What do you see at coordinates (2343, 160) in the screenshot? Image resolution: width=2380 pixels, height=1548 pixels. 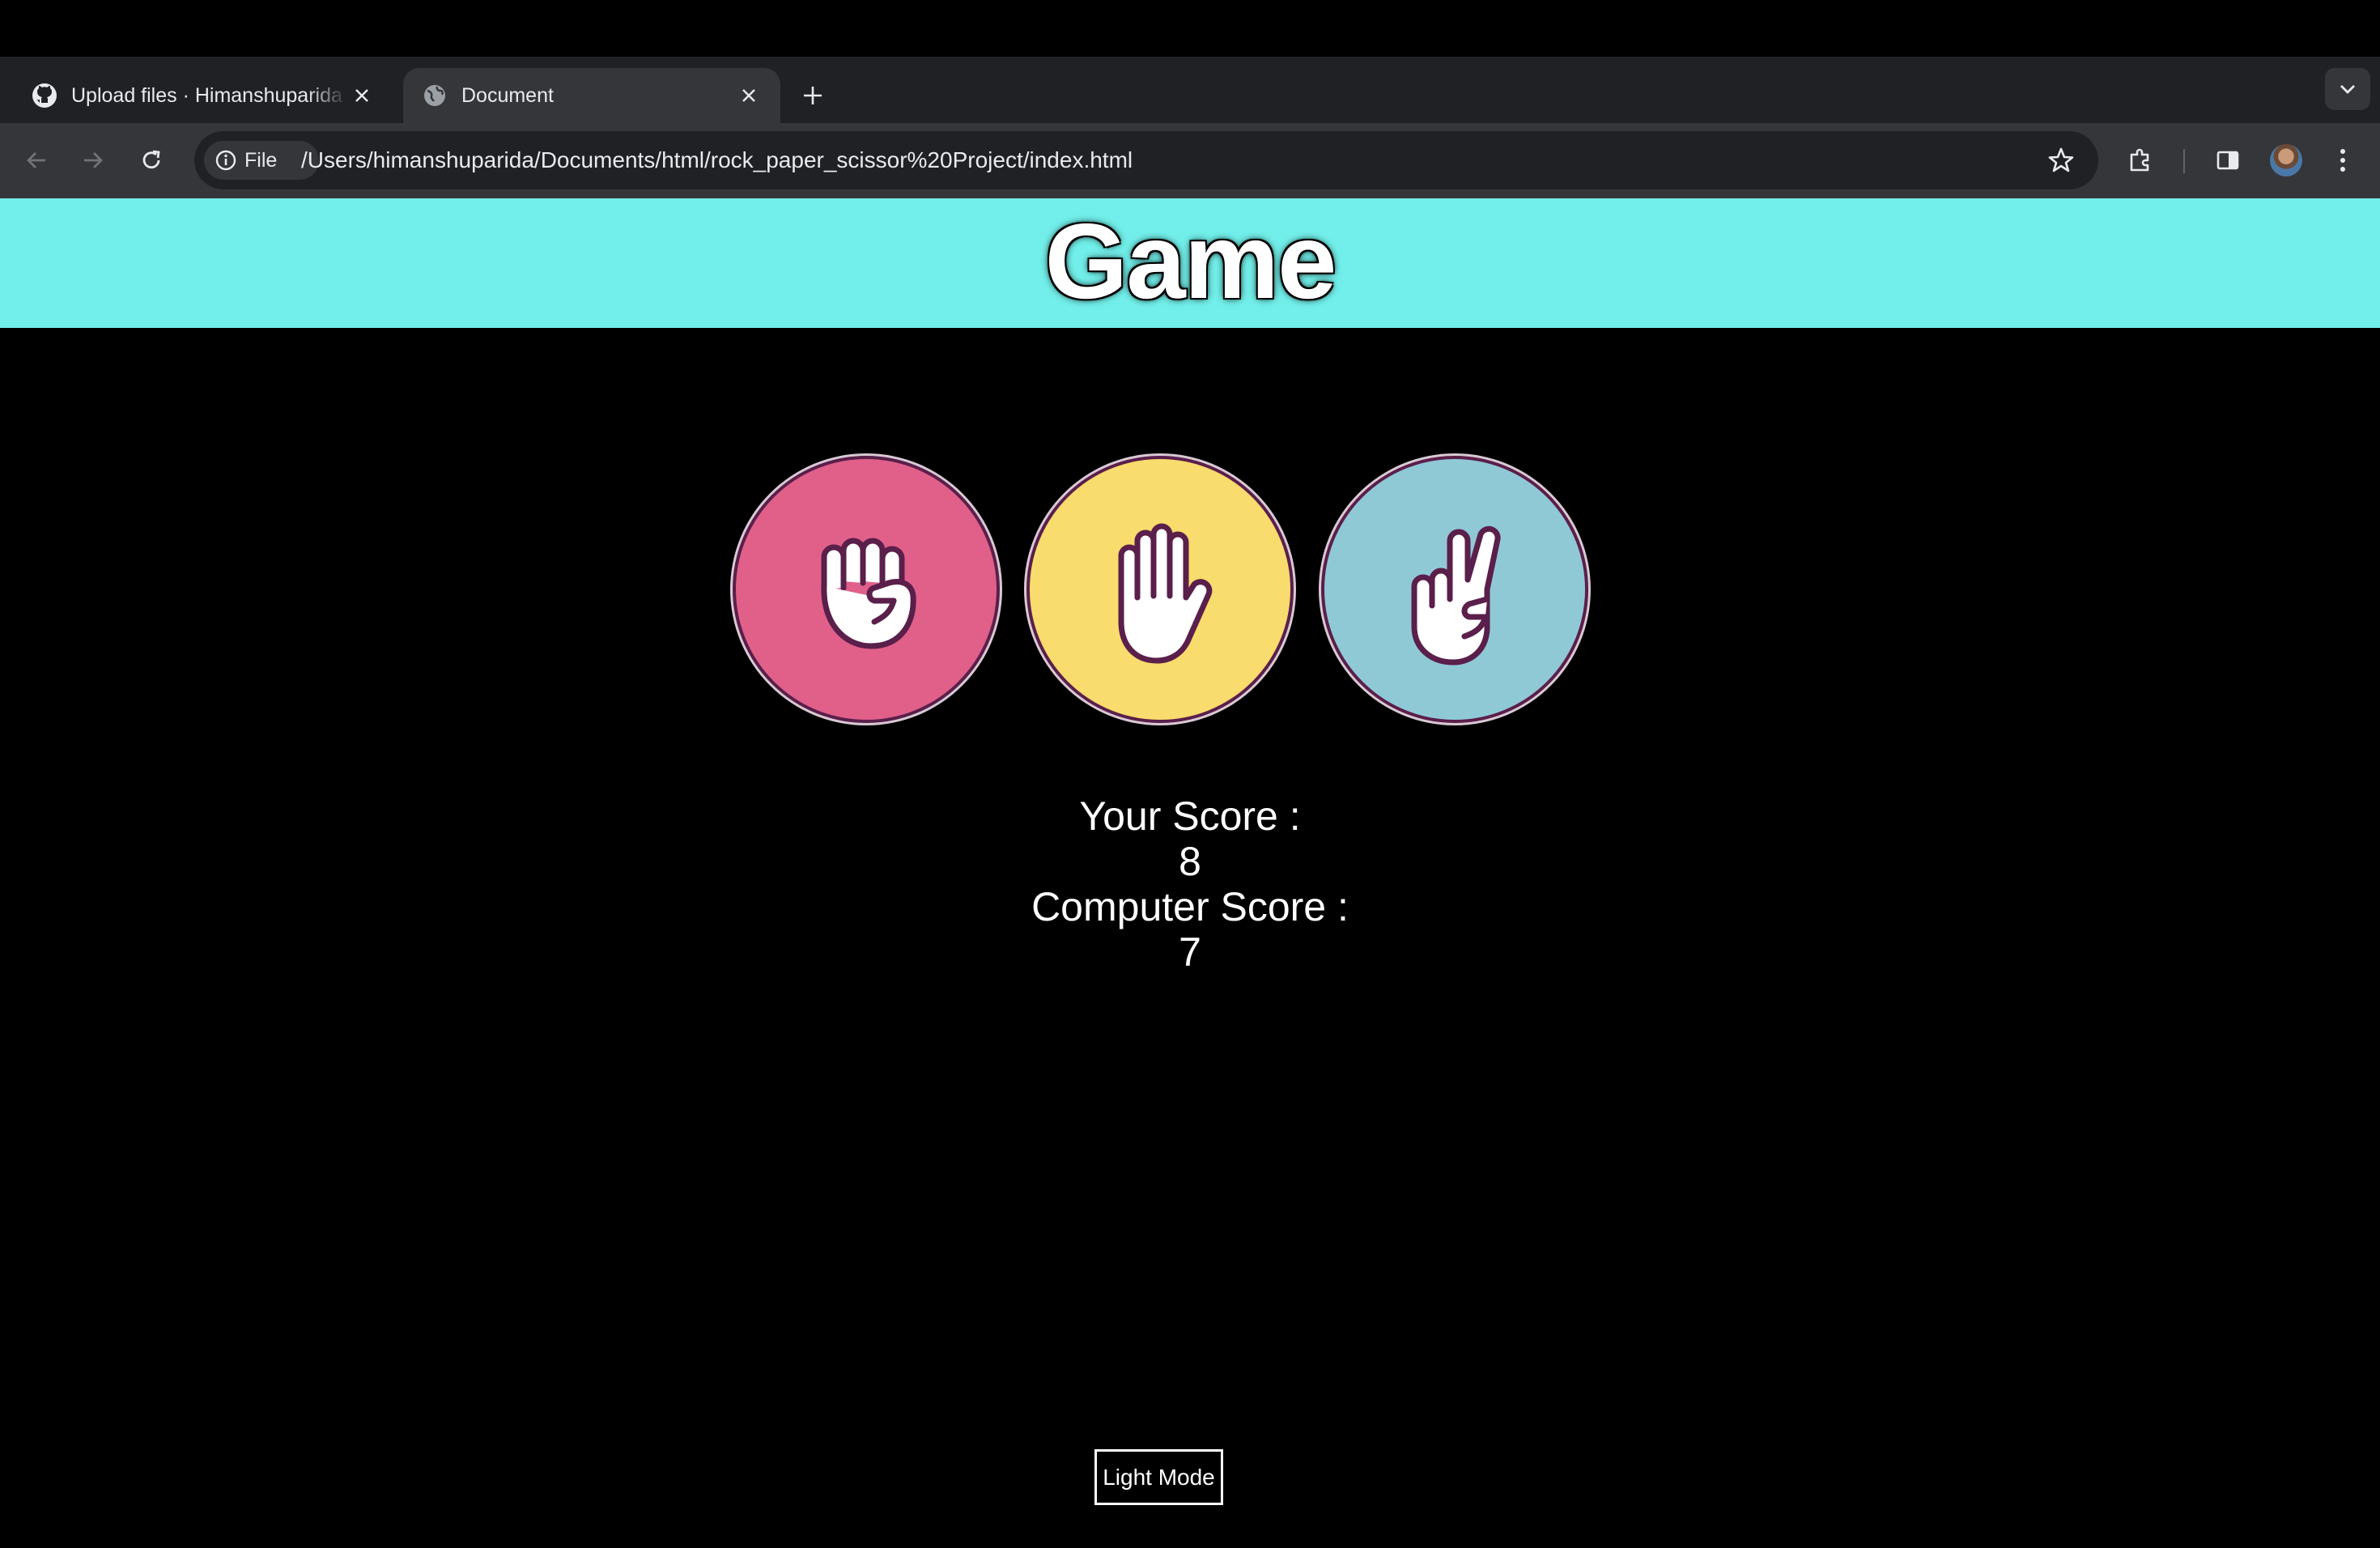 I see `more-vertical-icon` at bounding box center [2343, 160].